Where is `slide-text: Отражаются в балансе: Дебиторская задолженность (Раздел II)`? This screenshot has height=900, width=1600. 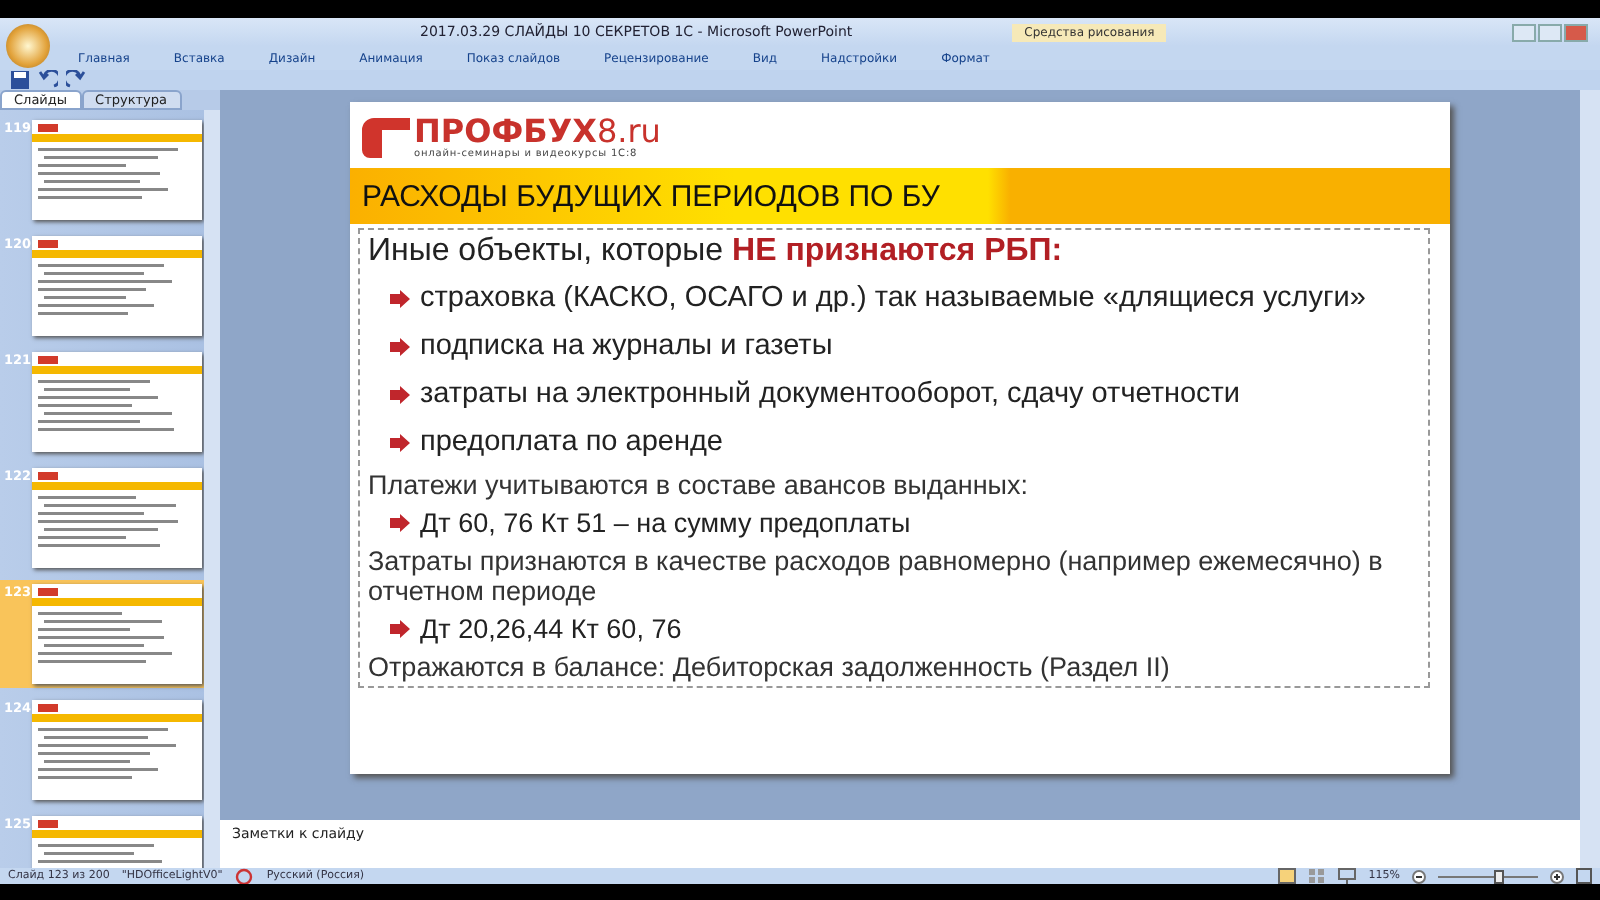 slide-text: Отражаются в балансе: Дебиторская задолженность (Раздел II) is located at coordinates (770, 667).